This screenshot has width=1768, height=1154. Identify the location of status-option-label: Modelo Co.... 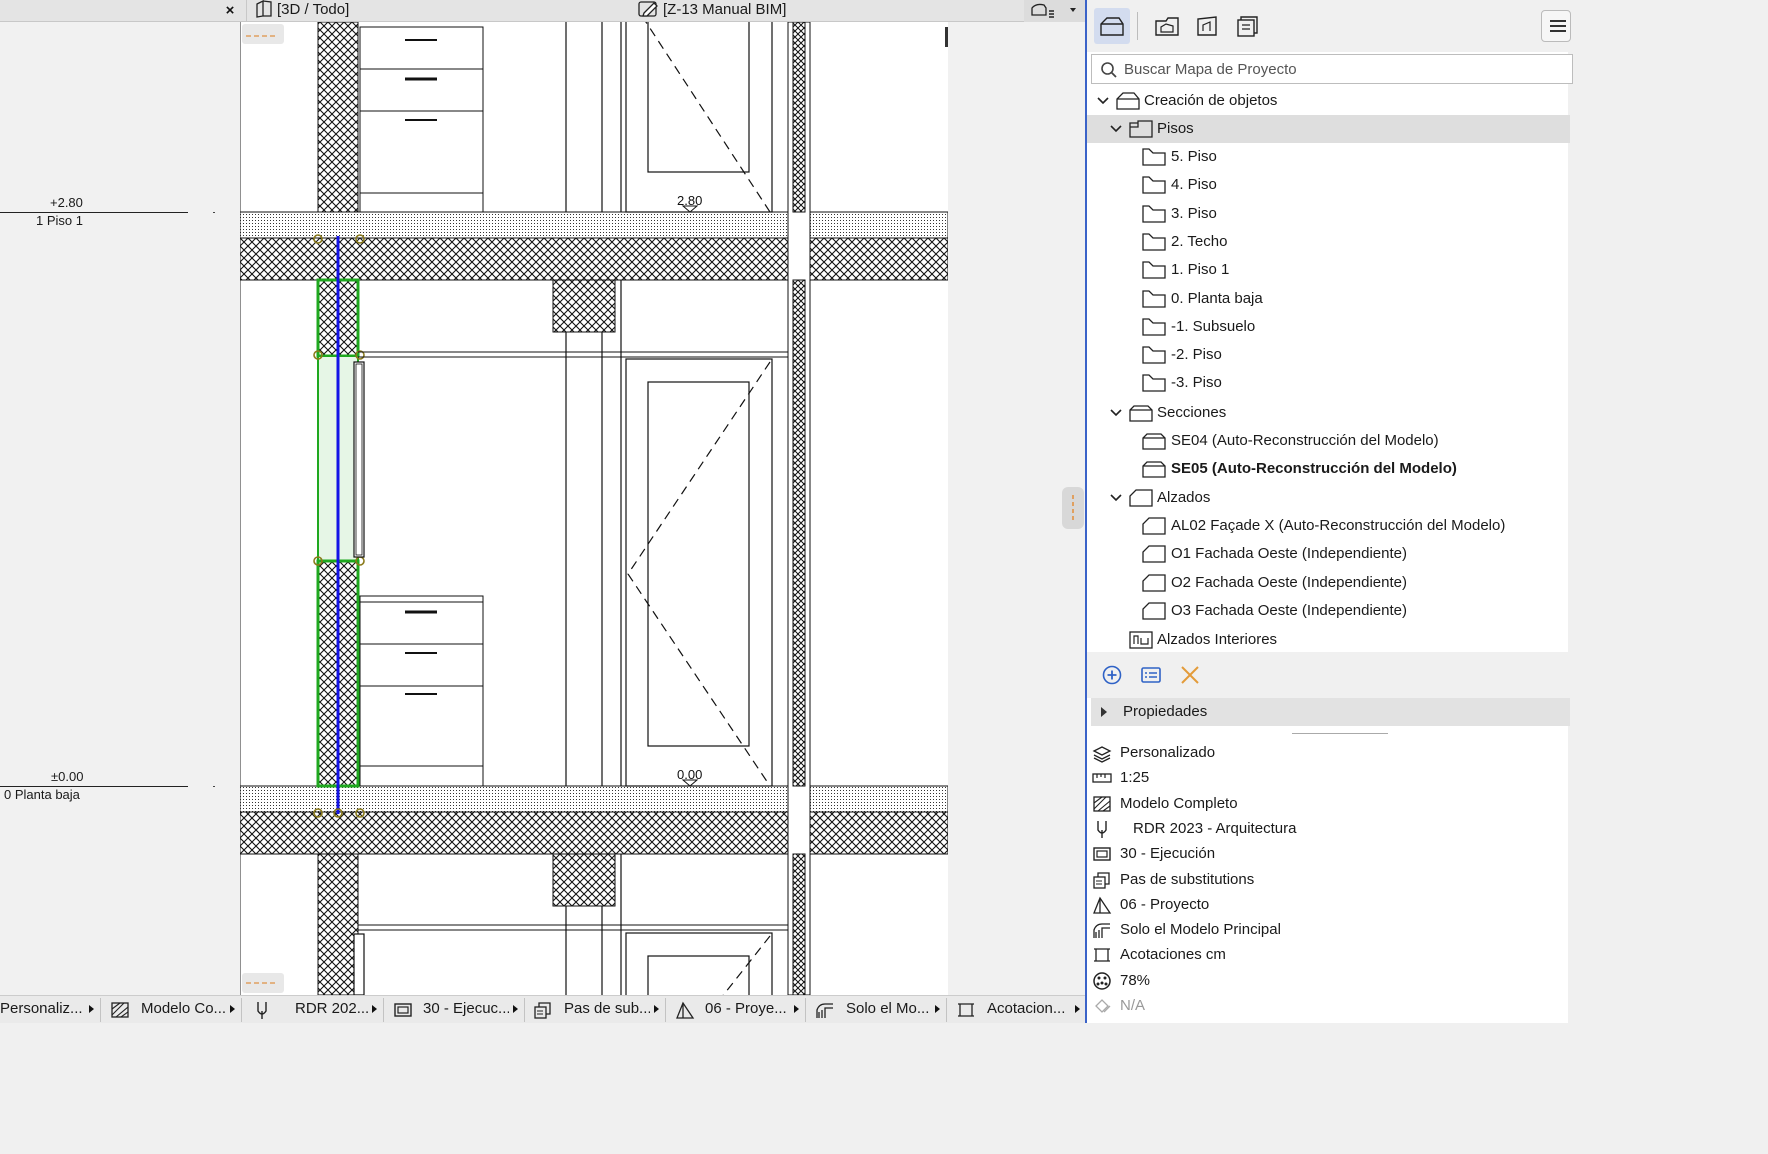
(183, 1008).